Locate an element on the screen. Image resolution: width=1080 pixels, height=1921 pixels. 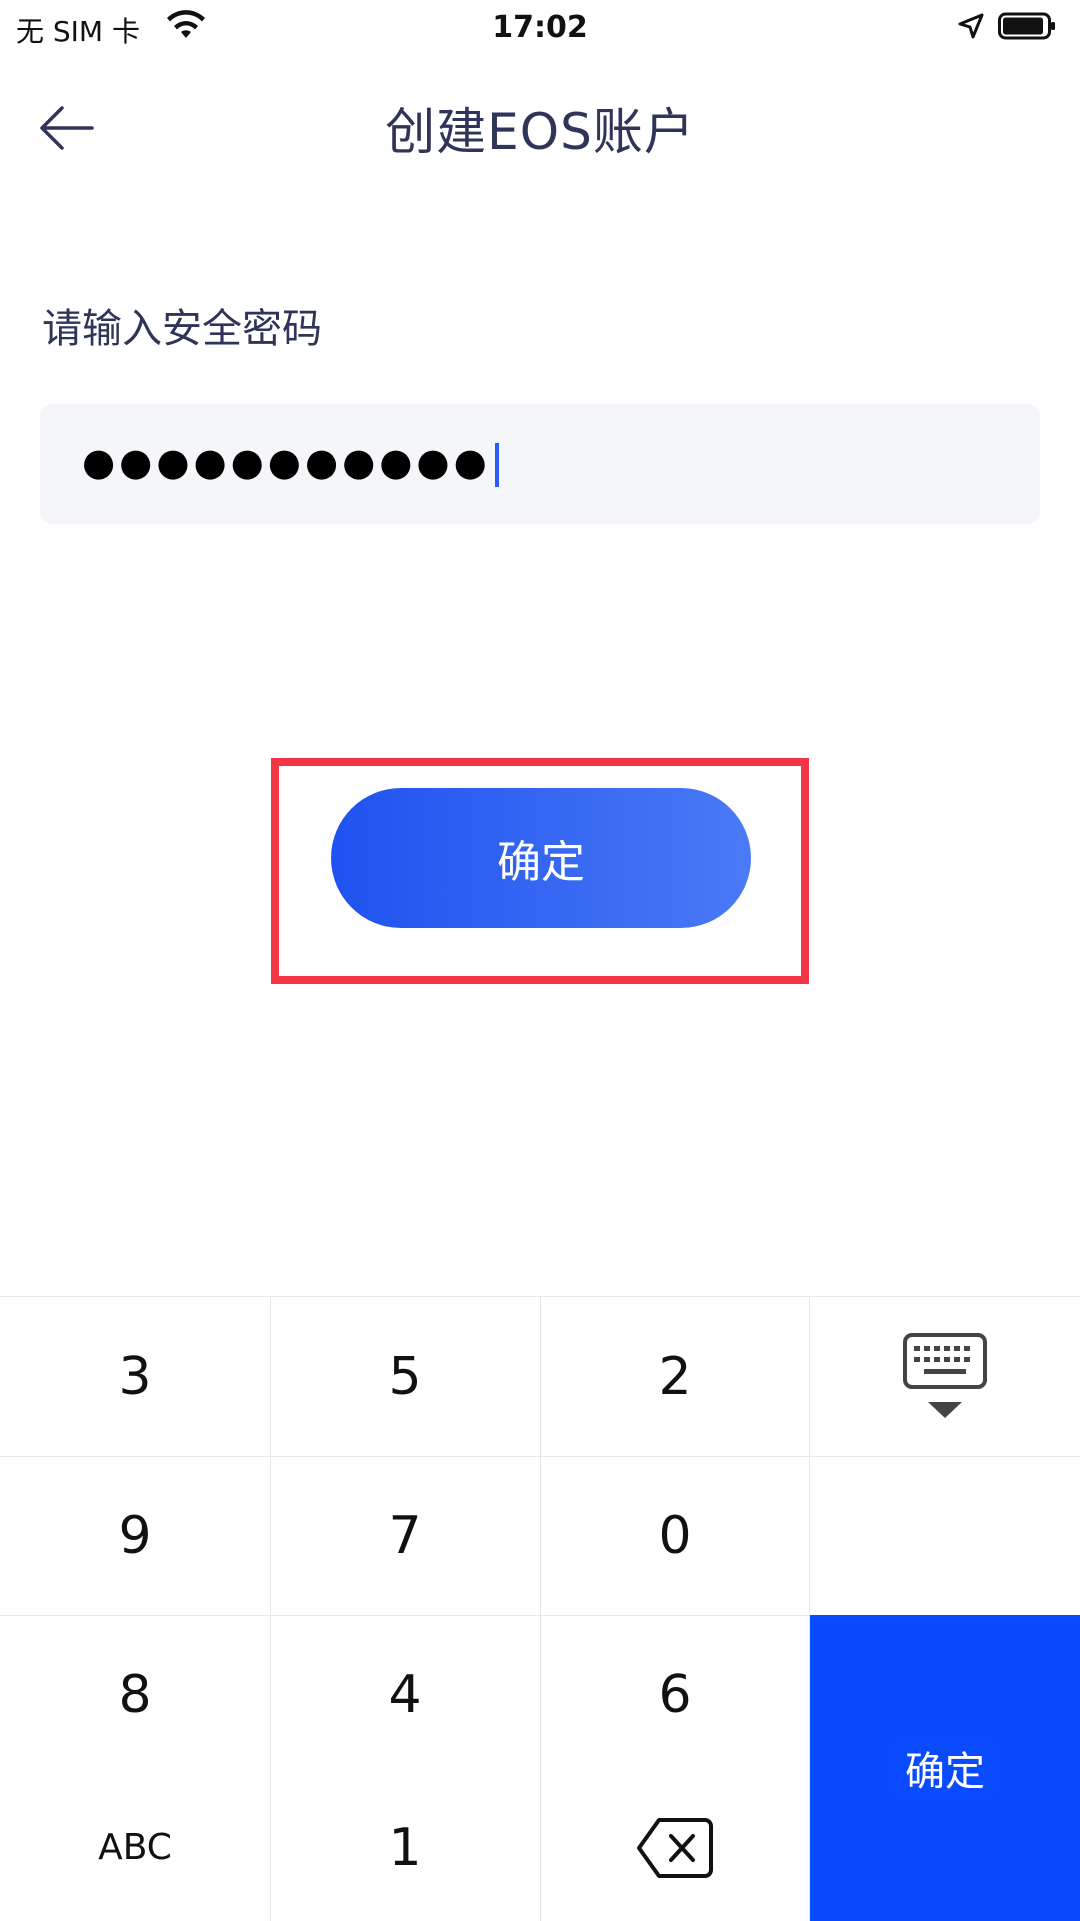
key-4: 4 is located at coordinates (405, 1694).